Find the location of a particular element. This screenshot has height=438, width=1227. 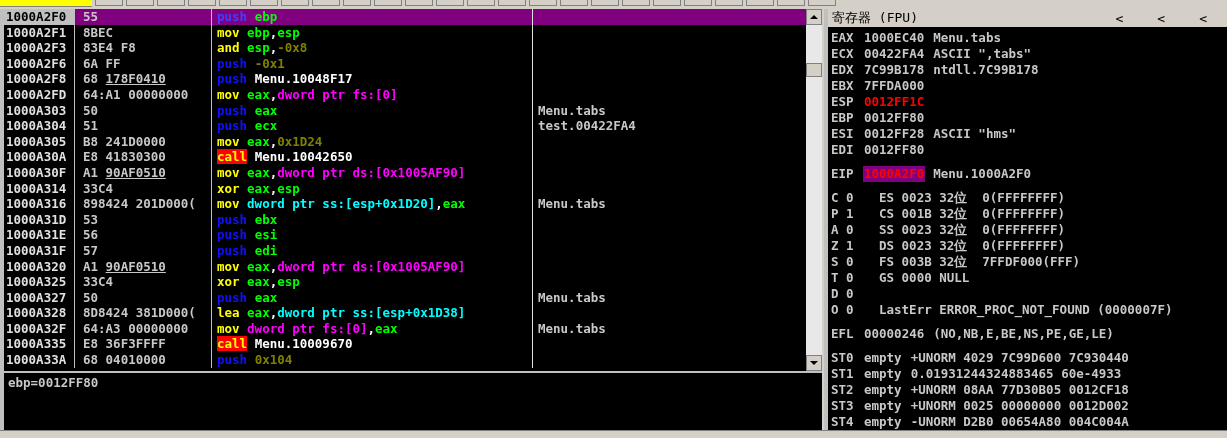

scroll-down-button is located at coordinates (814, 363).